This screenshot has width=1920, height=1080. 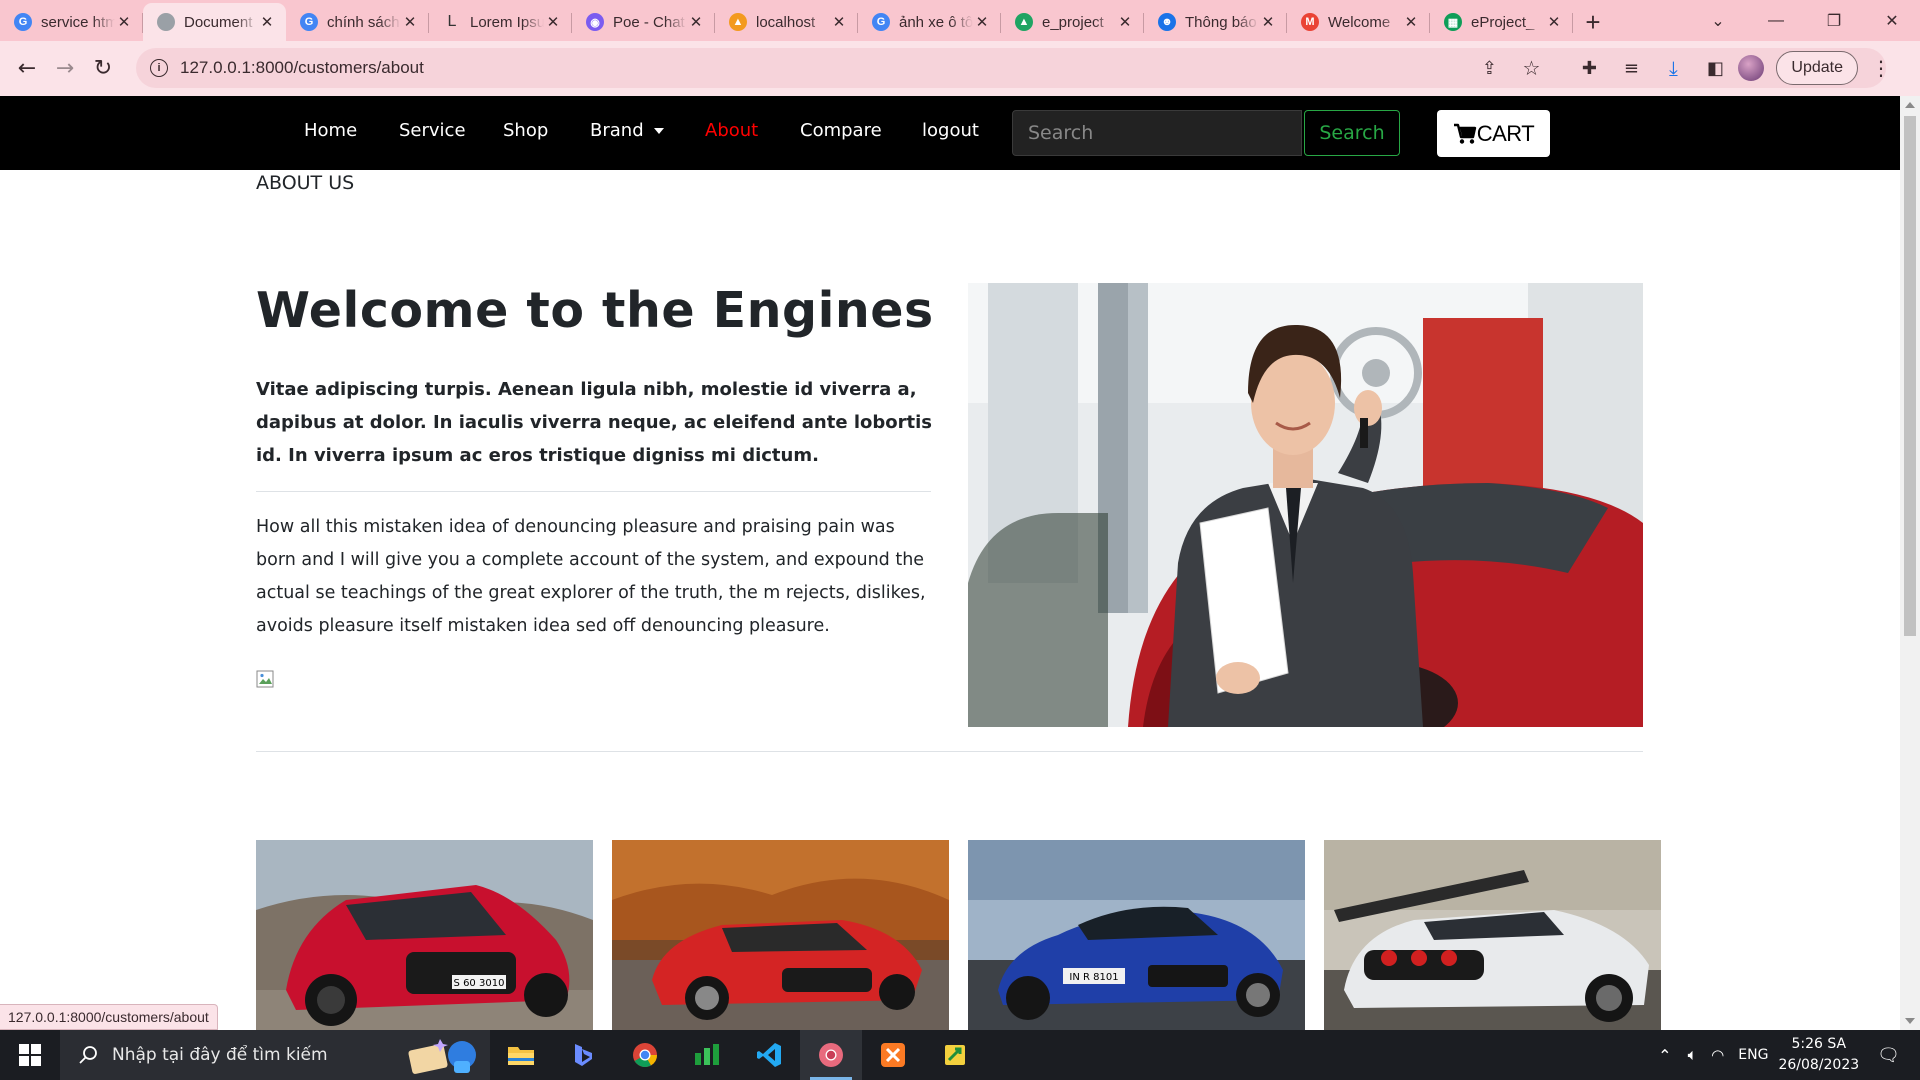 I want to click on nav-compare: Compare, so click(x=841, y=130).